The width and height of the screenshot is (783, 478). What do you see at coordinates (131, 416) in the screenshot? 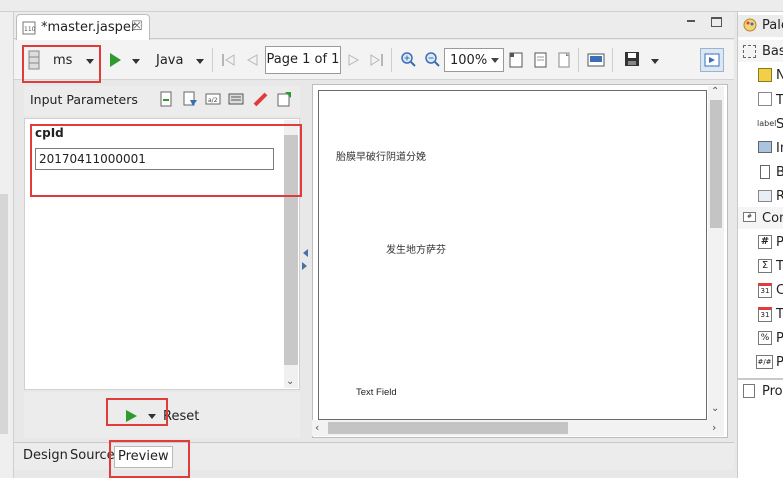
I see `run-report-icon` at bounding box center [131, 416].